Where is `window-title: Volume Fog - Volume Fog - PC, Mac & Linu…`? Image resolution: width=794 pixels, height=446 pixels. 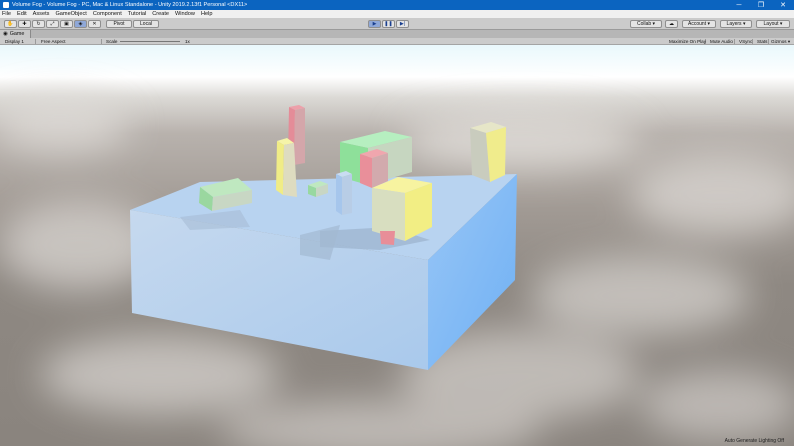 window-title: Volume Fog - Volume Fog - PC, Mac & Linu… is located at coordinates (130, 5).